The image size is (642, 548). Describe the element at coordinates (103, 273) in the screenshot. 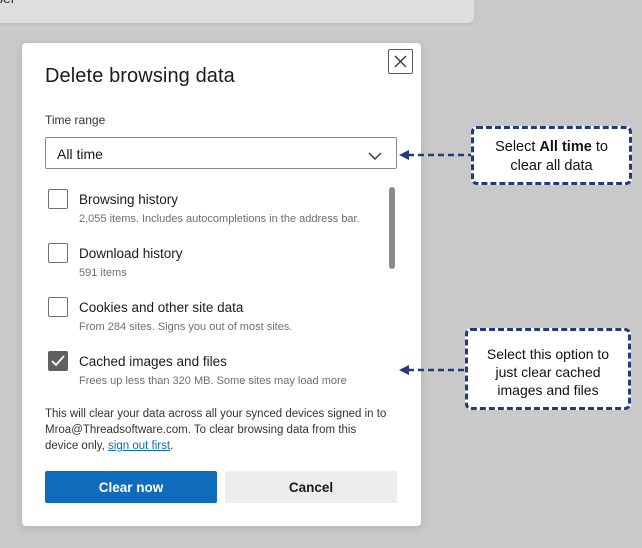

I see `option-description: 591 items` at that location.